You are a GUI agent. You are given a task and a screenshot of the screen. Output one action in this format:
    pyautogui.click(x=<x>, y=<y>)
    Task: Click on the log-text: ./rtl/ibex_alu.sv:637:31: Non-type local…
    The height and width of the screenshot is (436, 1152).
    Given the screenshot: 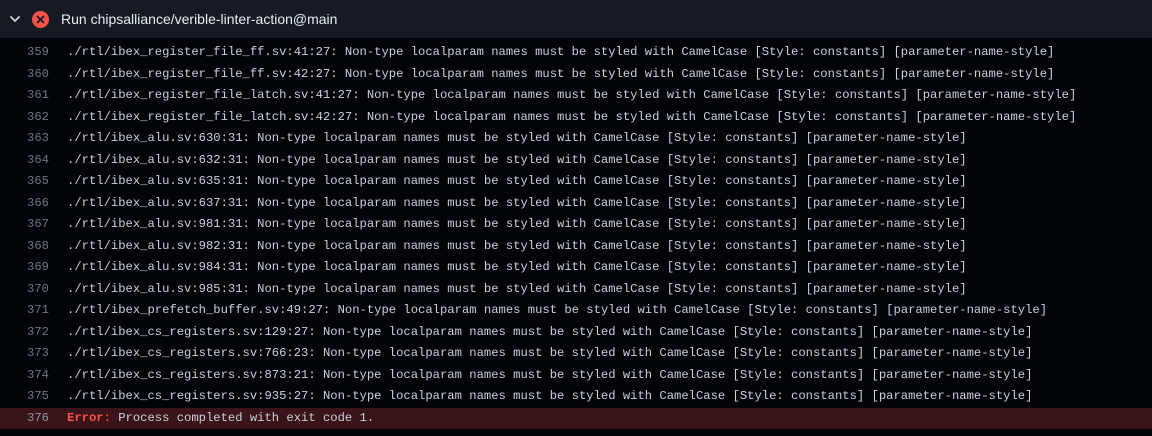 What is the action you would take?
    pyautogui.click(x=517, y=202)
    